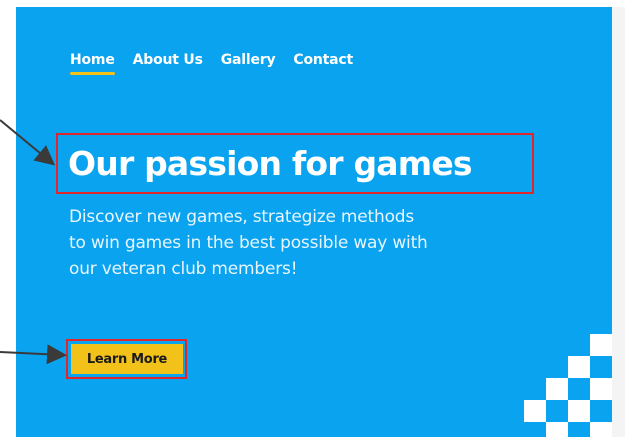 This screenshot has width=625, height=437. Describe the element at coordinates (248, 60) in the screenshot. I see `nav-link-gallery: Gallery` at that location.